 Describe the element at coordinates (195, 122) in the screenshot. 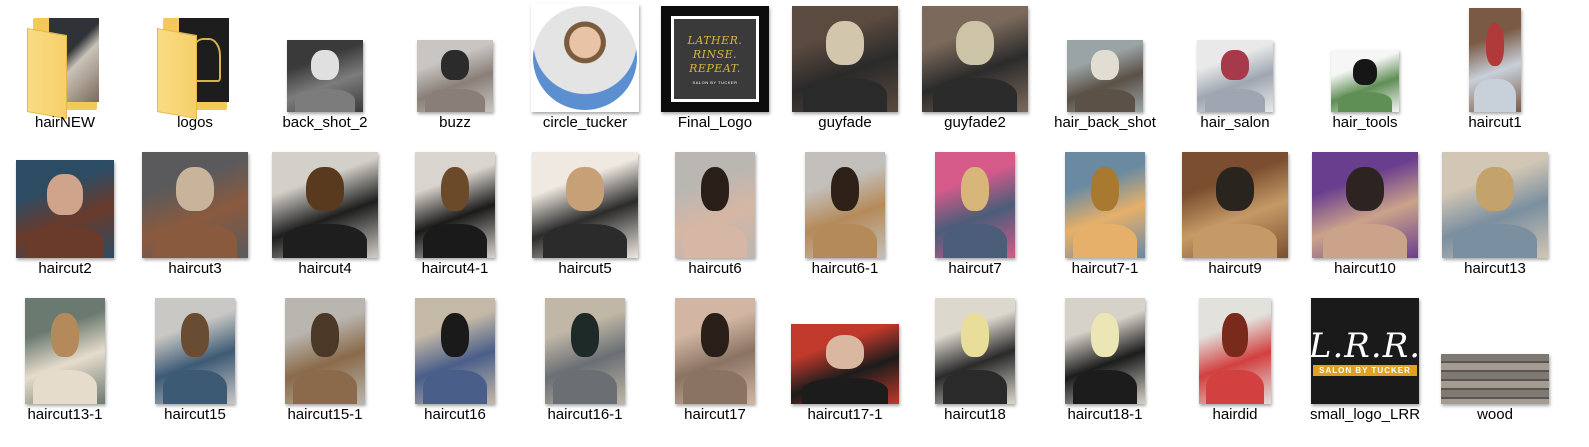

I see `file-name-label: logos` at that location.